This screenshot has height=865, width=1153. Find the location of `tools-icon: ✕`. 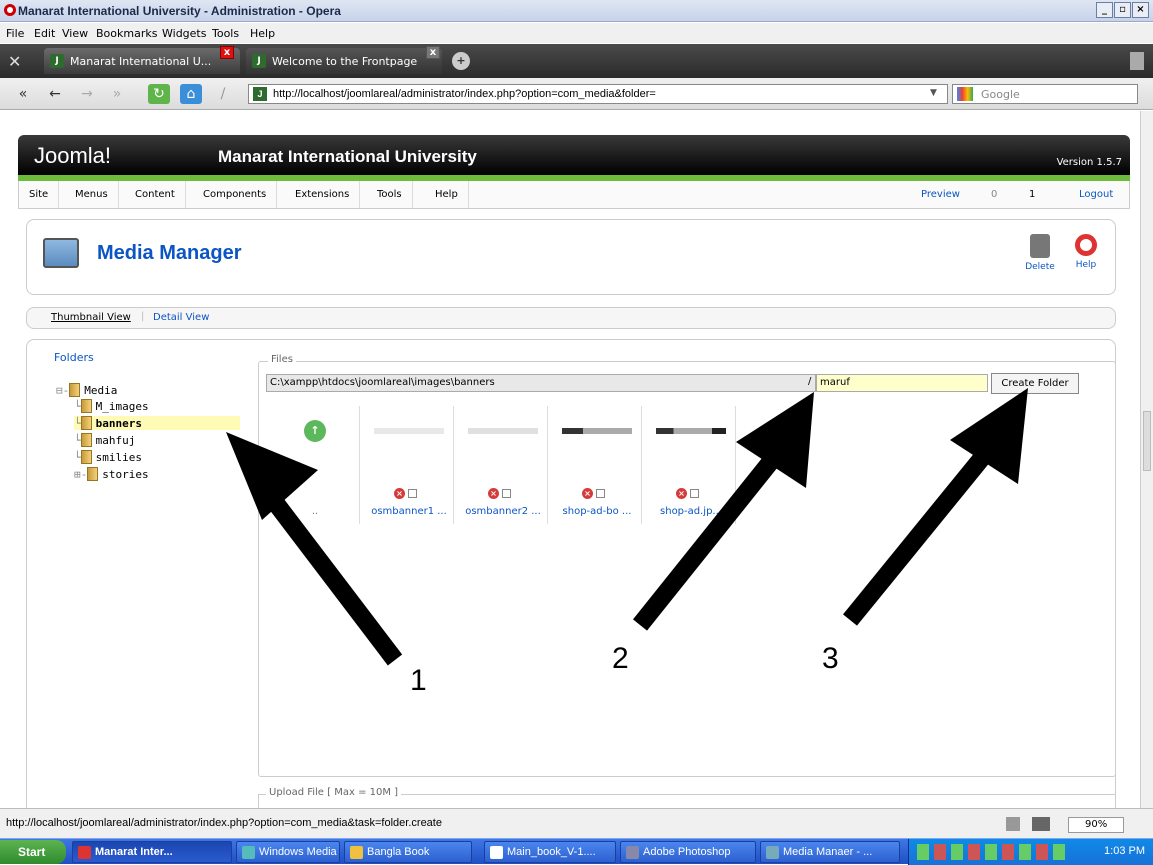

tools-icon: ✕ is located at coordinates (14, 61).